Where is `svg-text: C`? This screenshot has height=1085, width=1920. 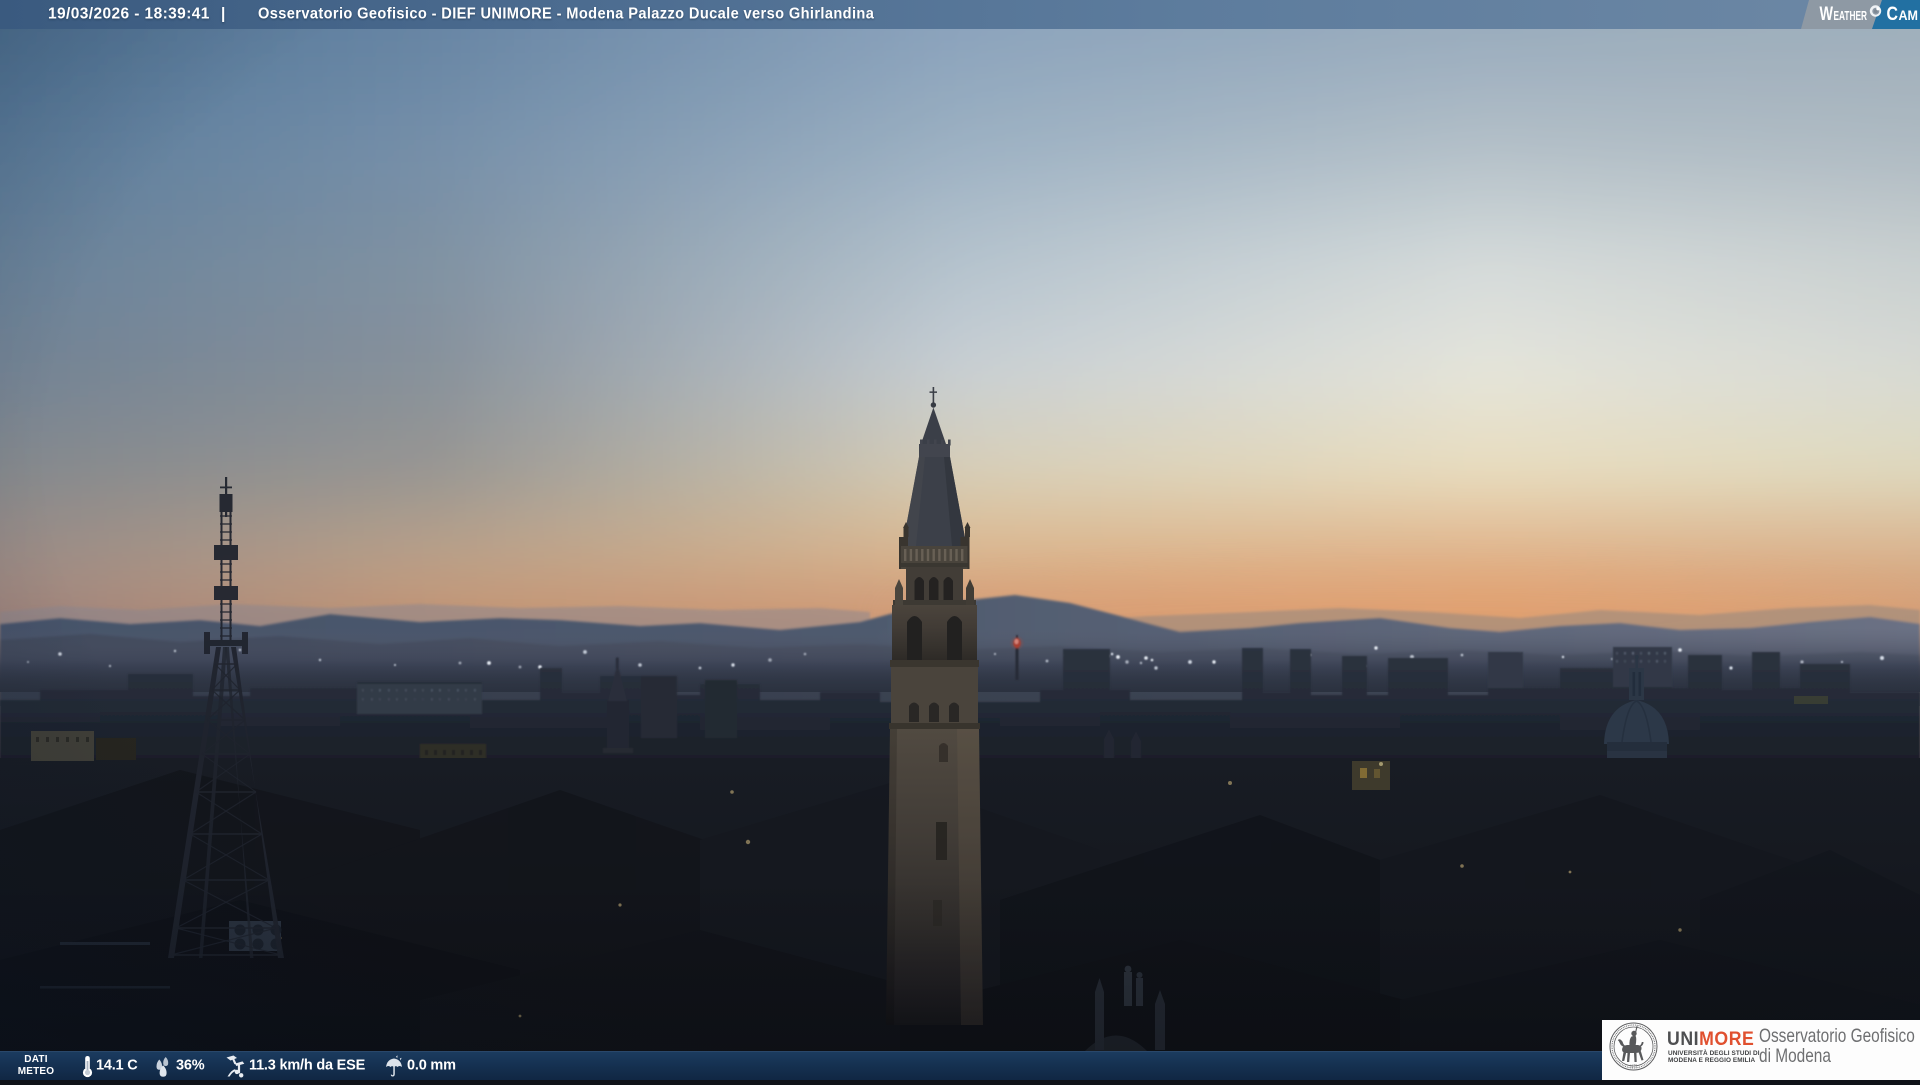
svg-text: C is located at coordinates (1893, 14).